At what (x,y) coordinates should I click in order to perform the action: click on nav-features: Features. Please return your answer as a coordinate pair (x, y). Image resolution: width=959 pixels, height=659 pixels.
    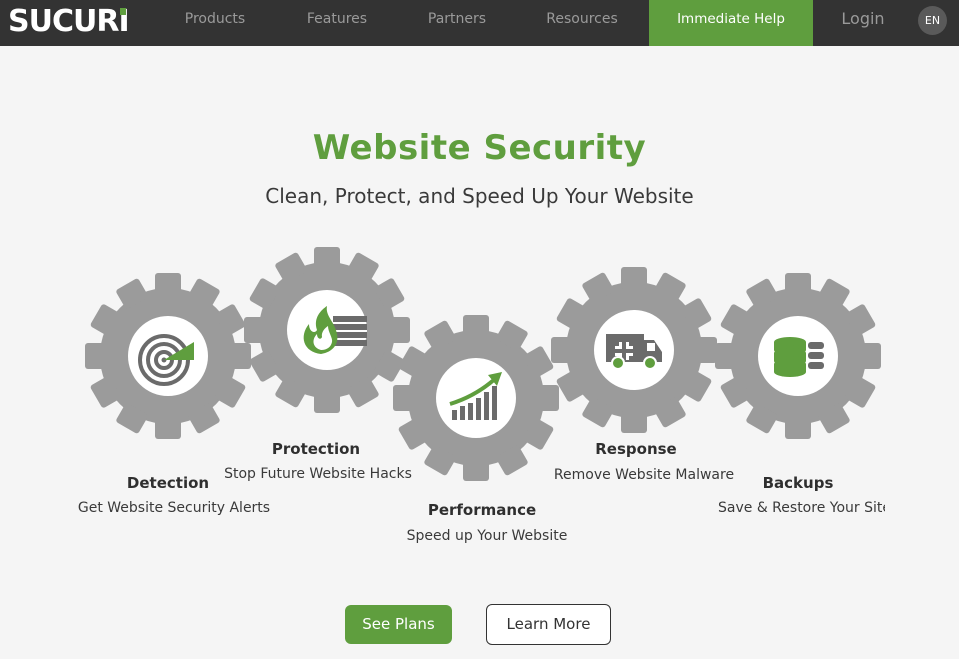
    Looking at the image, I should click on (337, 23).